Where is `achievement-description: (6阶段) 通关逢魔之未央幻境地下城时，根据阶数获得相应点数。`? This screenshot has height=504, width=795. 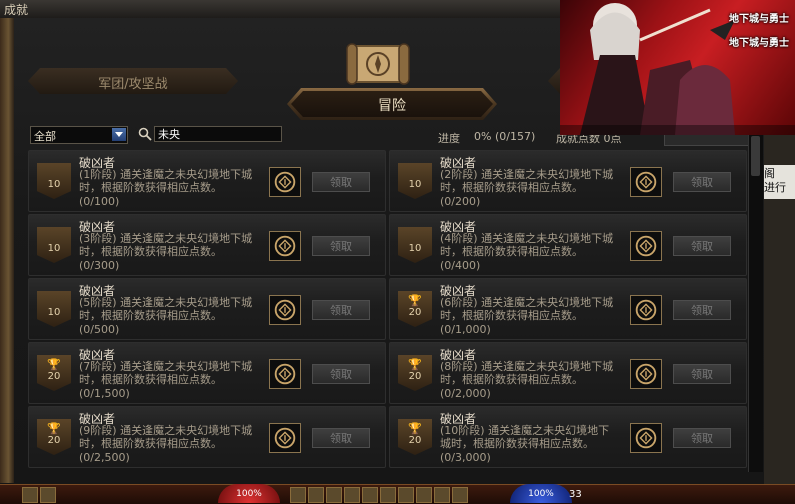 achievement-description: (6阶段) 通关逢魔之未央幻境地下城时，根据阶数获得相应点数。 is located at coordinates (527, 309).